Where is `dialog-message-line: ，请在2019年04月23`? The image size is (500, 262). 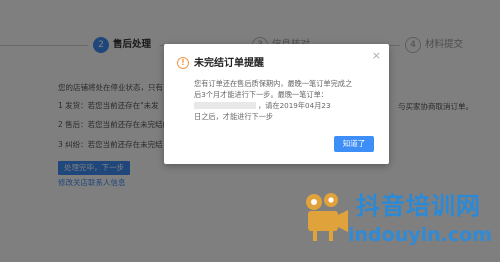 dialog-message-line: ，请在2019年04月23 is located at coordinates (284, 105).